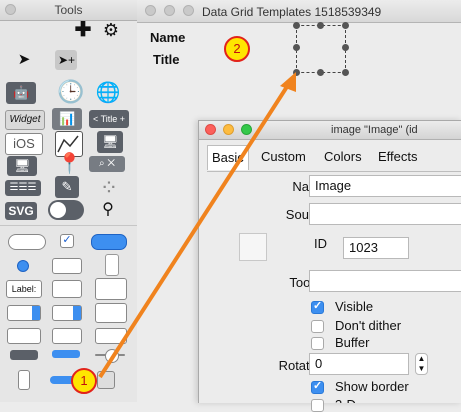 The width and height of the screenshot is (461, 412). I want to click on radio-icon, so click(23, 266).